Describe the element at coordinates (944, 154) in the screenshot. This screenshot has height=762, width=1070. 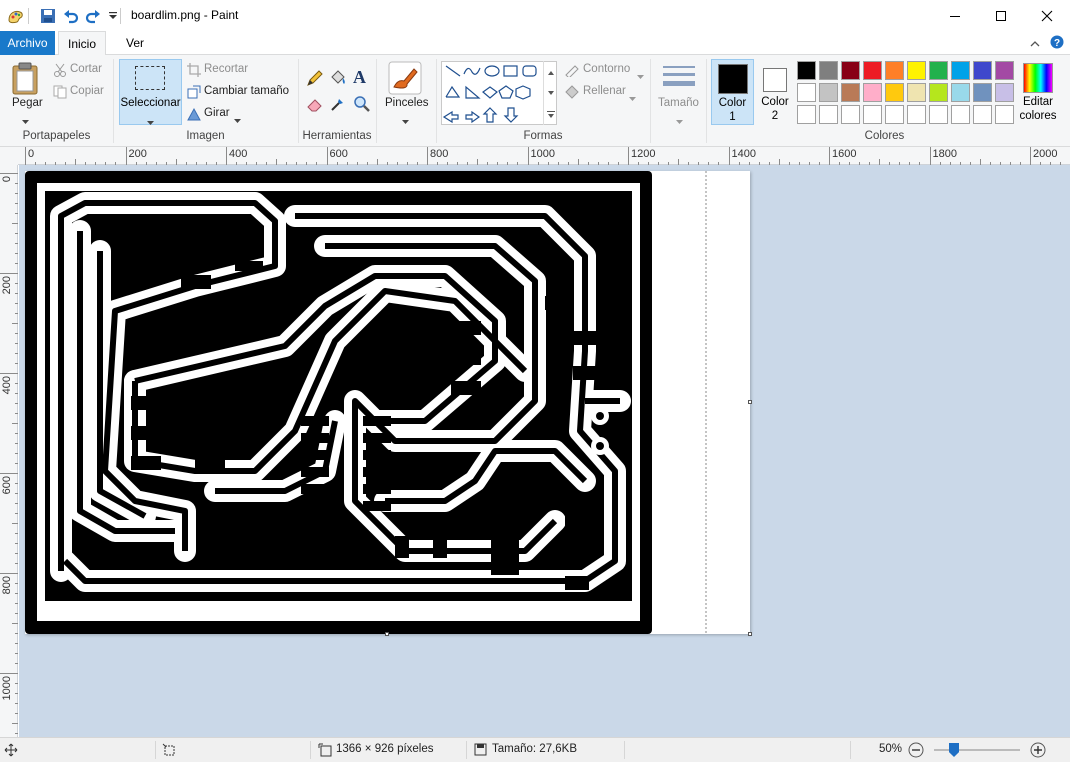
I see `ruler-label: 1800` at that location.